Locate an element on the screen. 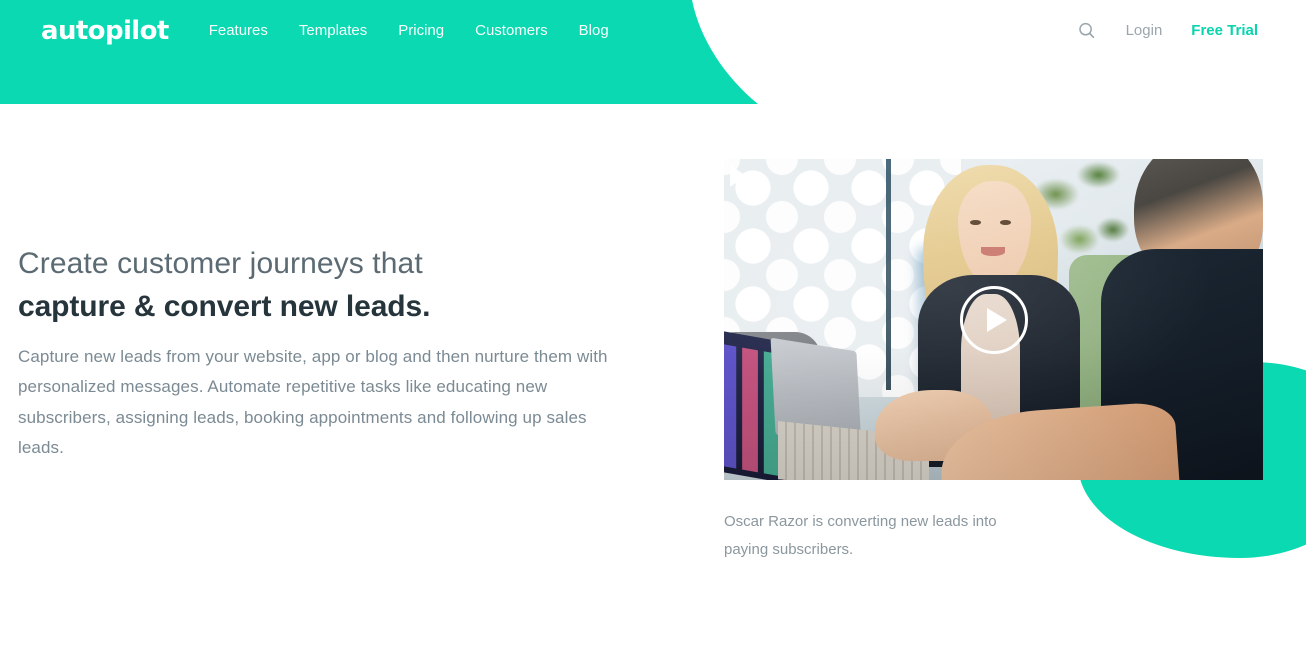  corner-play-icon is located at coordinates (738, 176).